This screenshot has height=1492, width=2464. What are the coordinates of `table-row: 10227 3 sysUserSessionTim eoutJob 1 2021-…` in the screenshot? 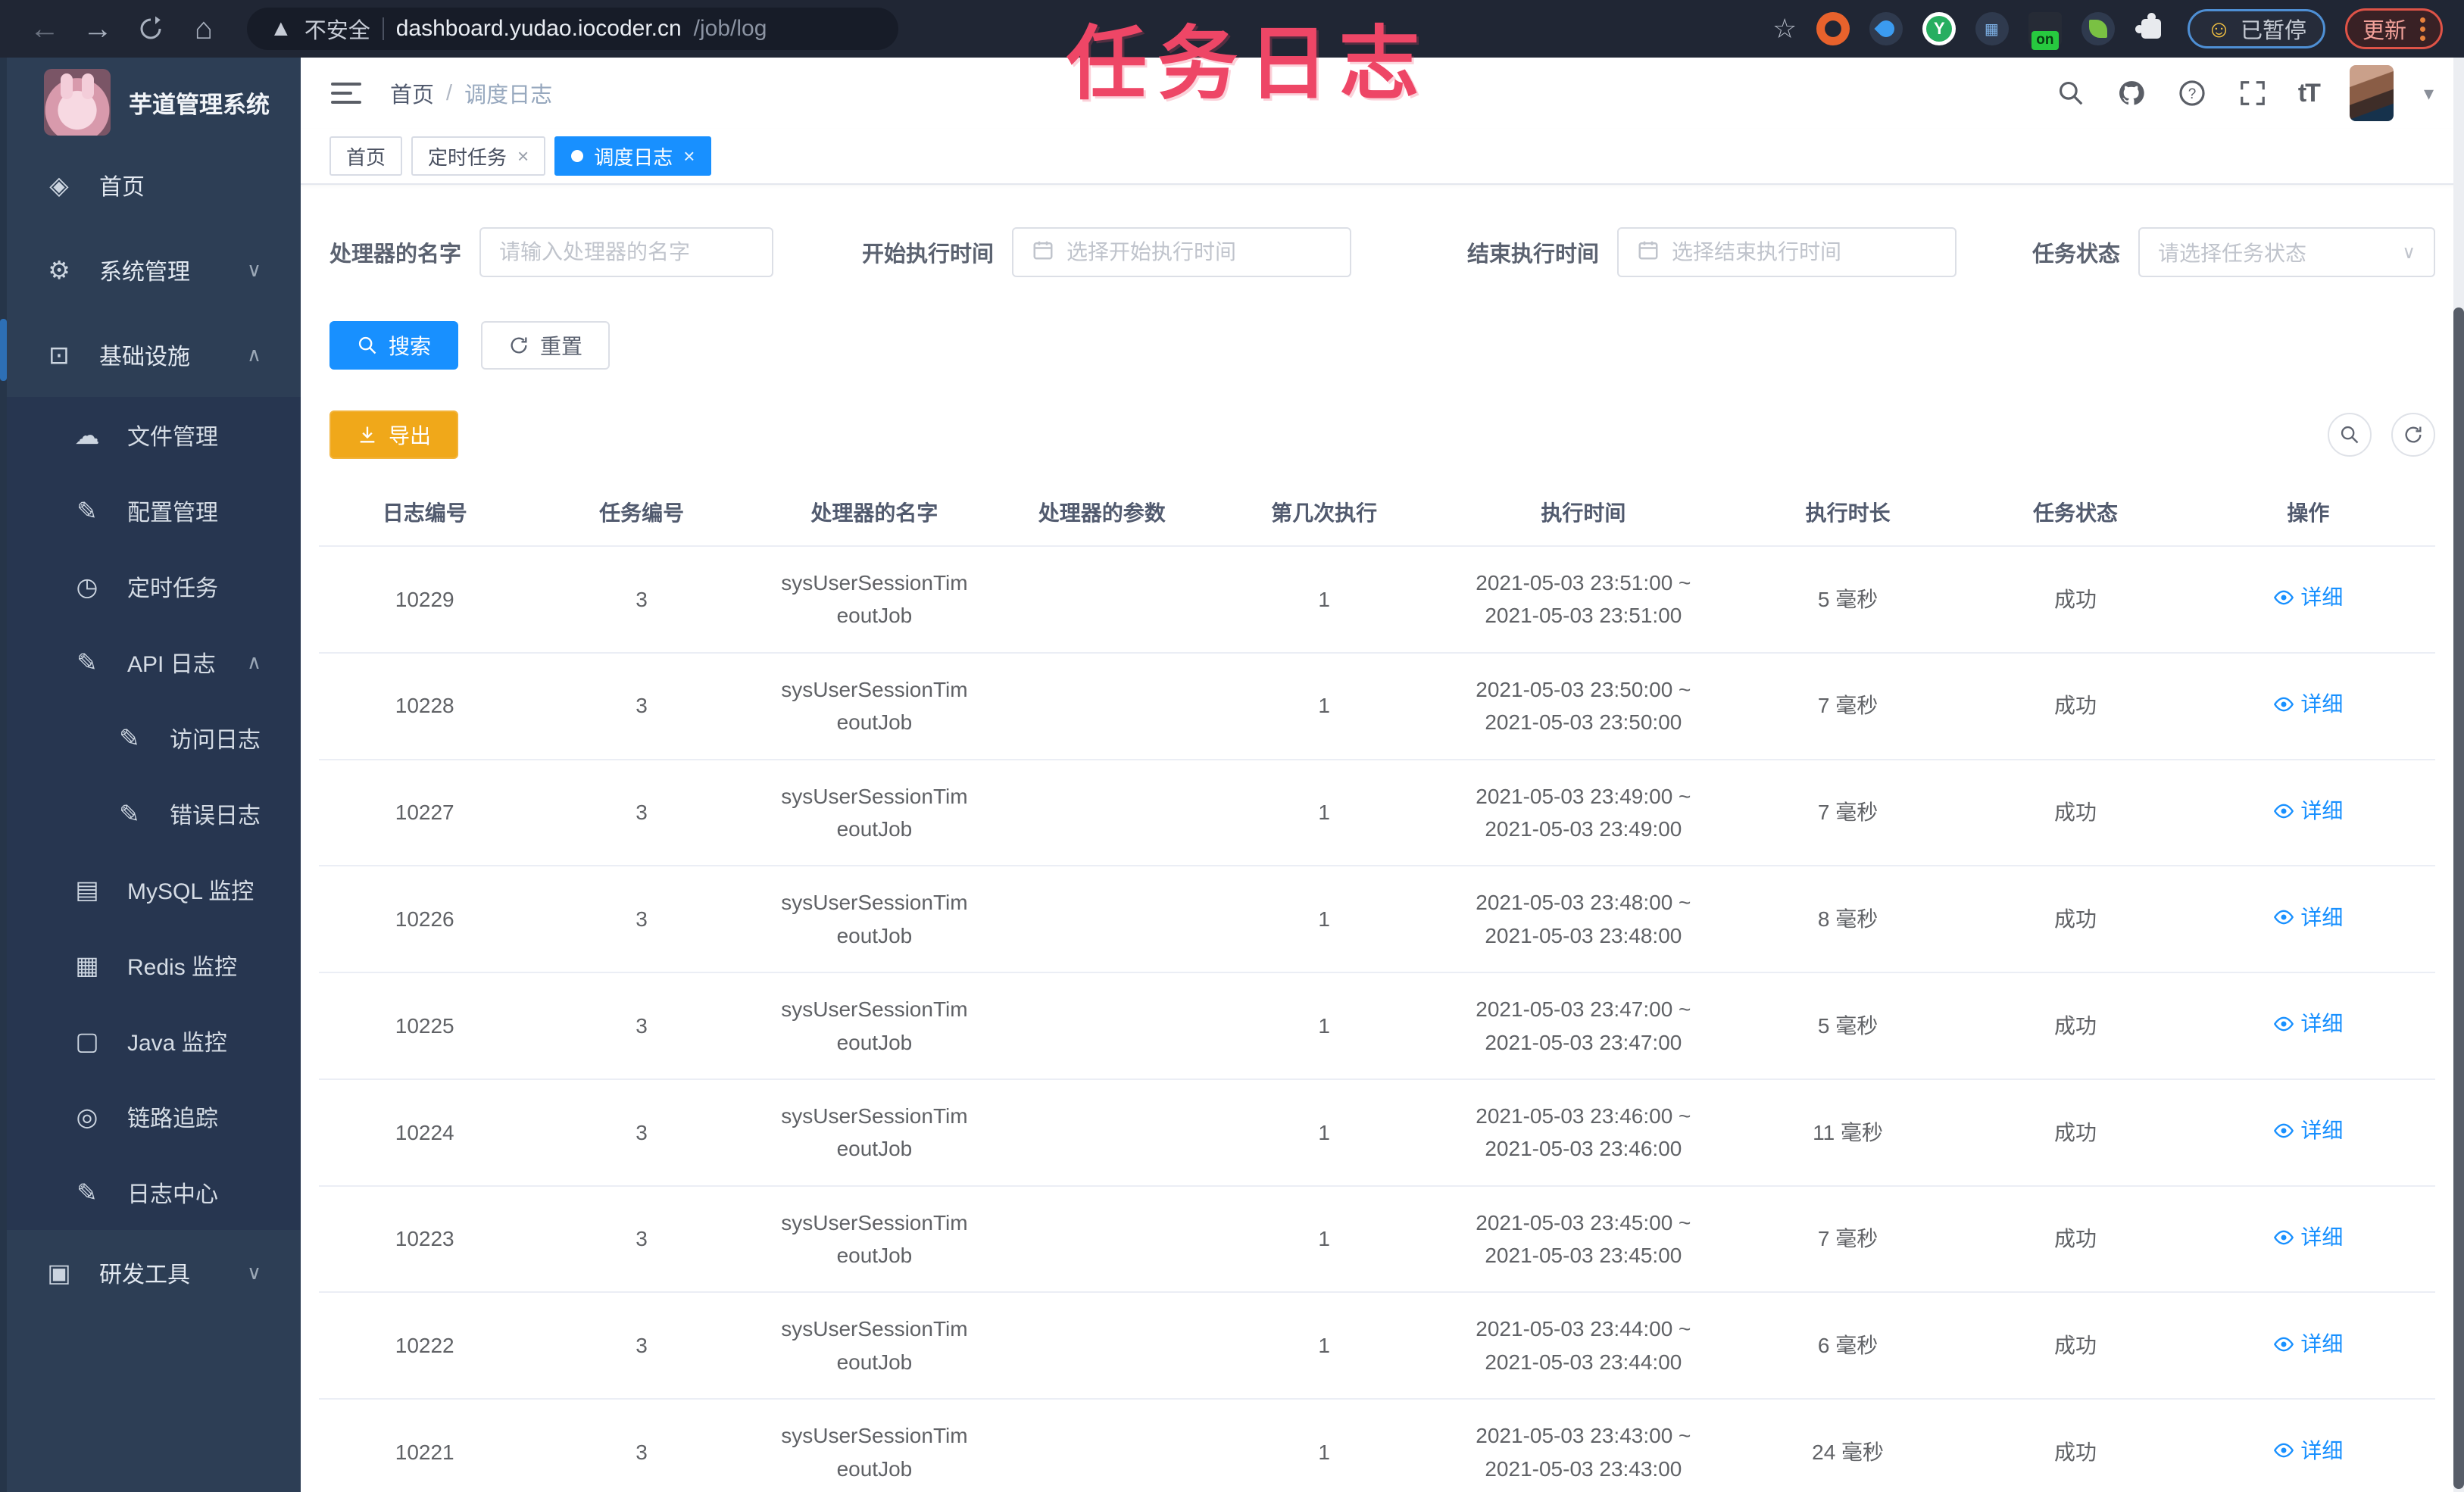 It's located at (1377, 813).